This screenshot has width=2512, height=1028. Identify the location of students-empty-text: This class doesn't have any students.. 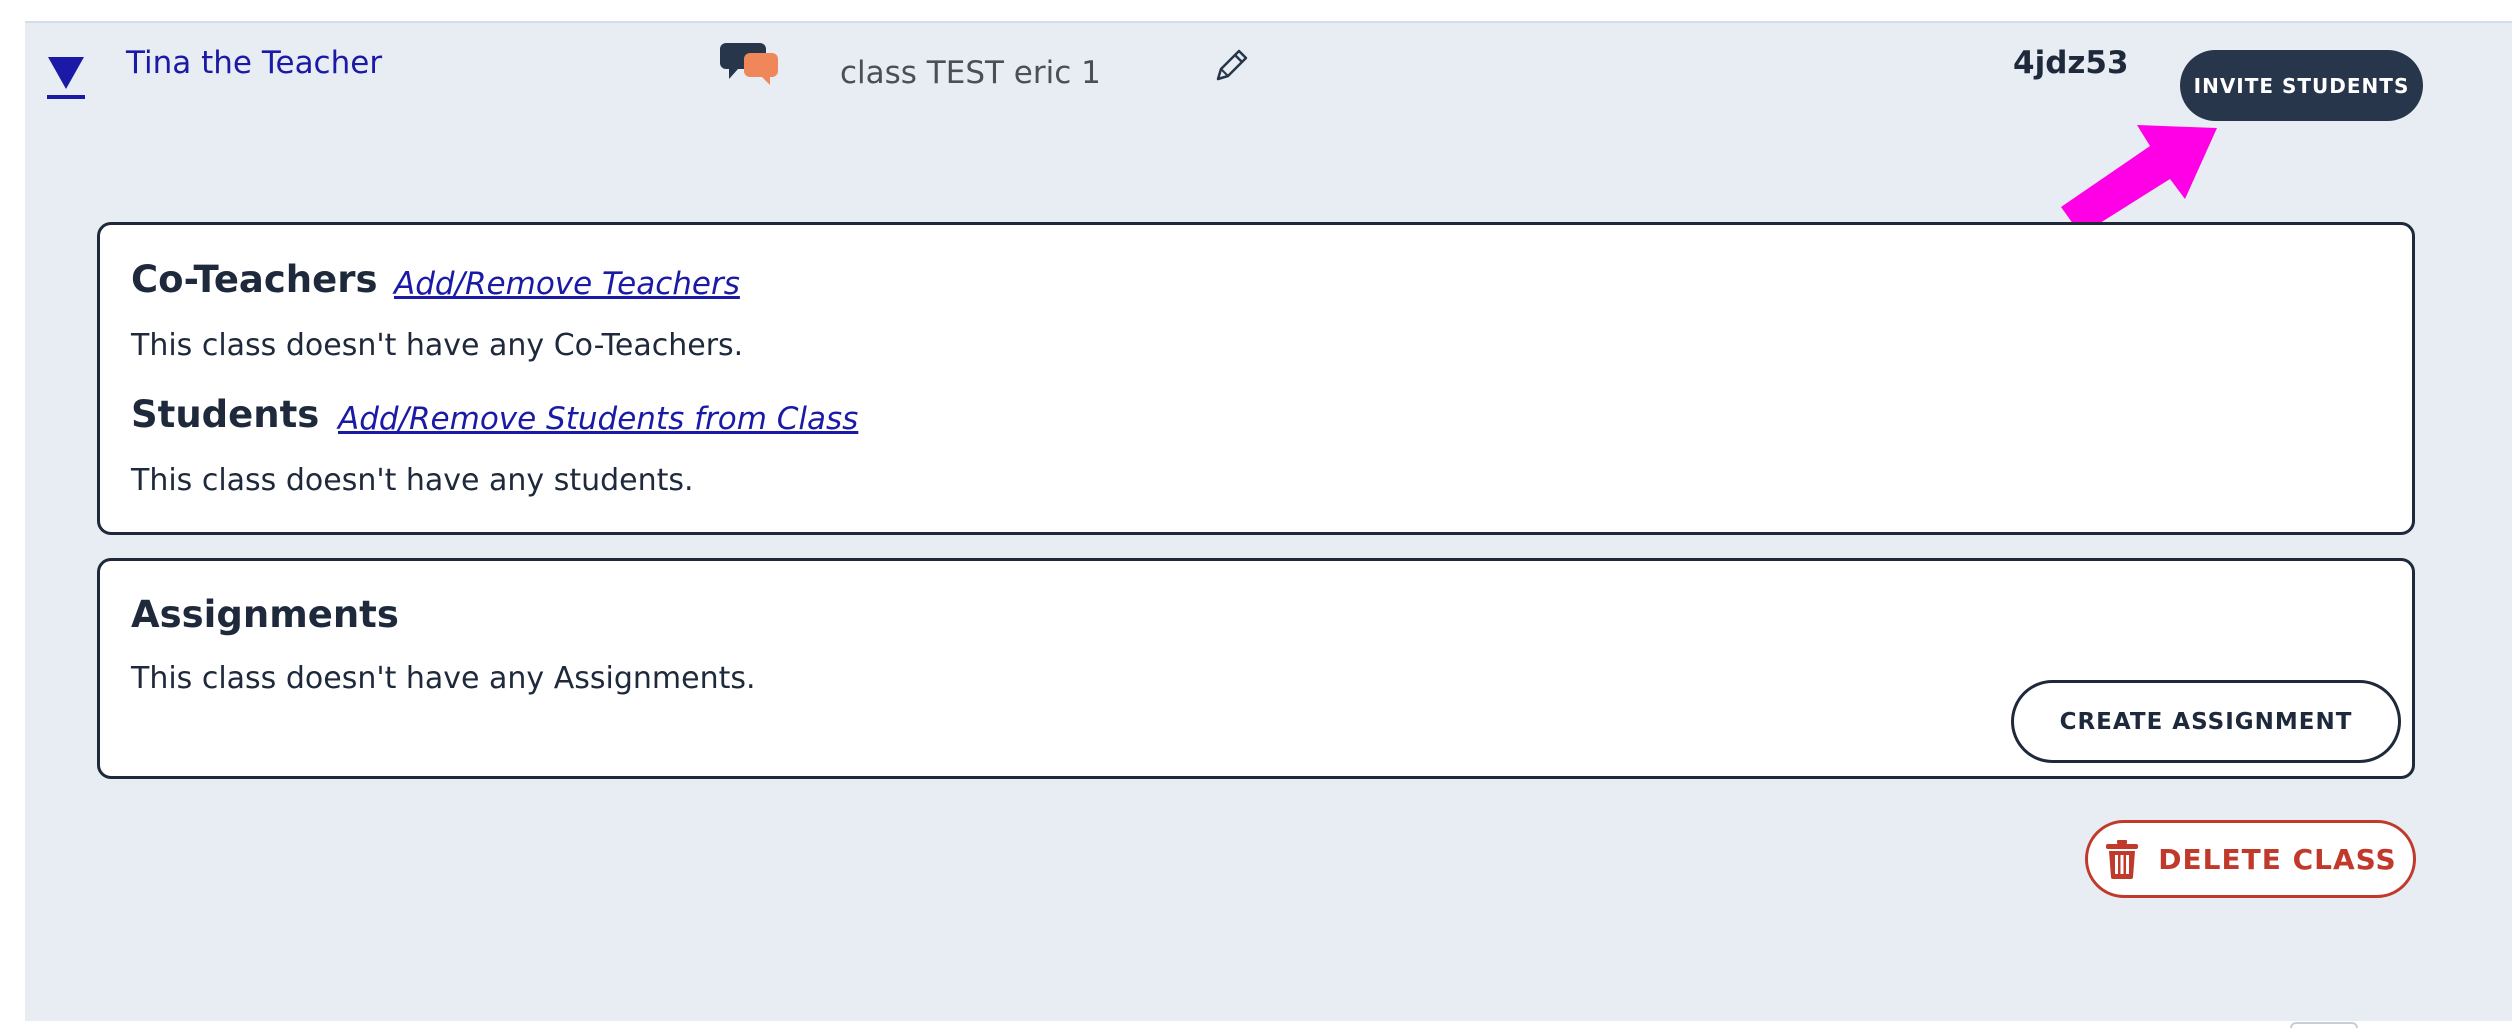
(412, 480).